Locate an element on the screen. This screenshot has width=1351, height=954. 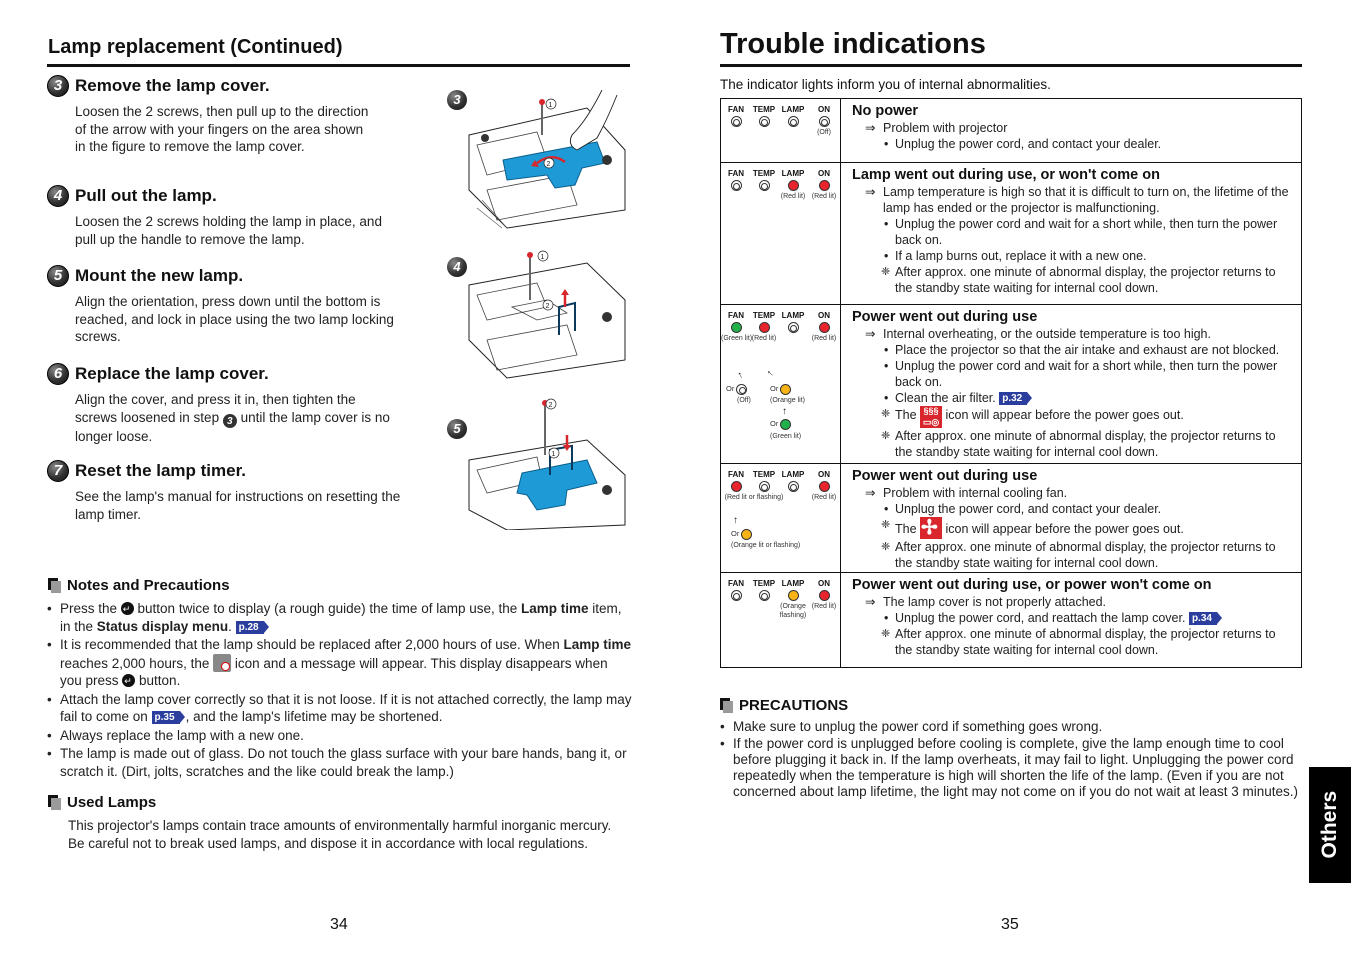
section-tab-label: Others is located at coordinates (1330, 825).